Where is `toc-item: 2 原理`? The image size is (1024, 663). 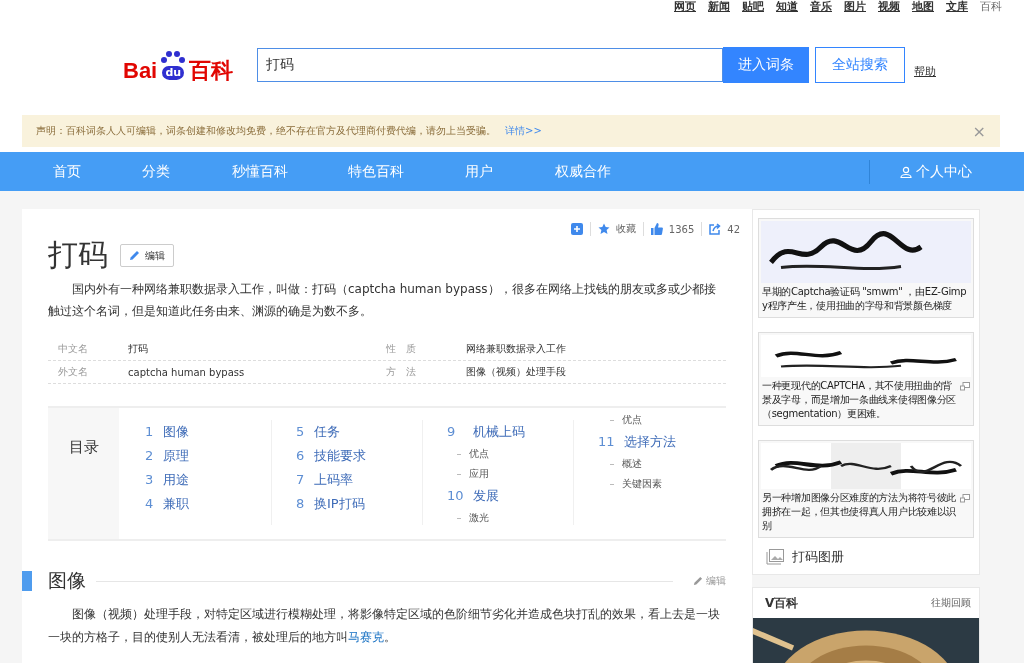 toc-item: 2 原理 is located at coordinates (208, 456).